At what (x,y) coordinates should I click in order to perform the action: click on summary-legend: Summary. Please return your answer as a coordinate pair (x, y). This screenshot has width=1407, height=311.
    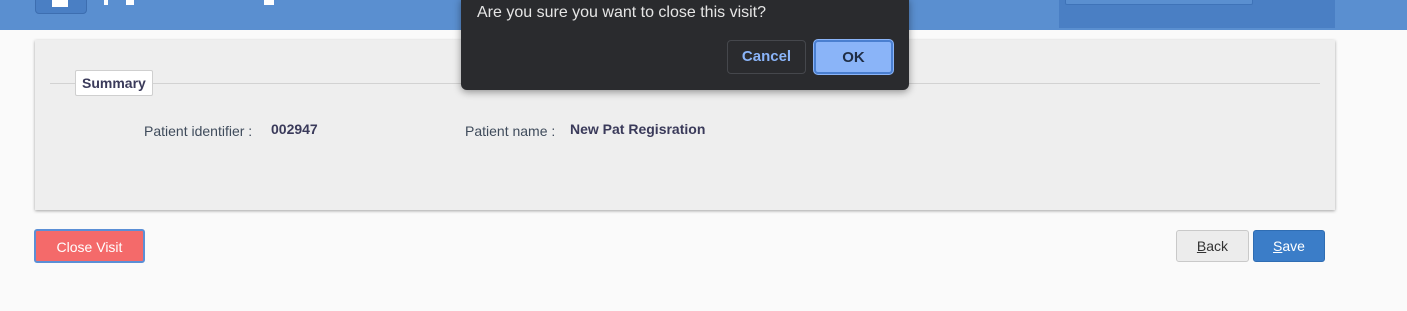
    Looking at the image, I should click on (114, 83).